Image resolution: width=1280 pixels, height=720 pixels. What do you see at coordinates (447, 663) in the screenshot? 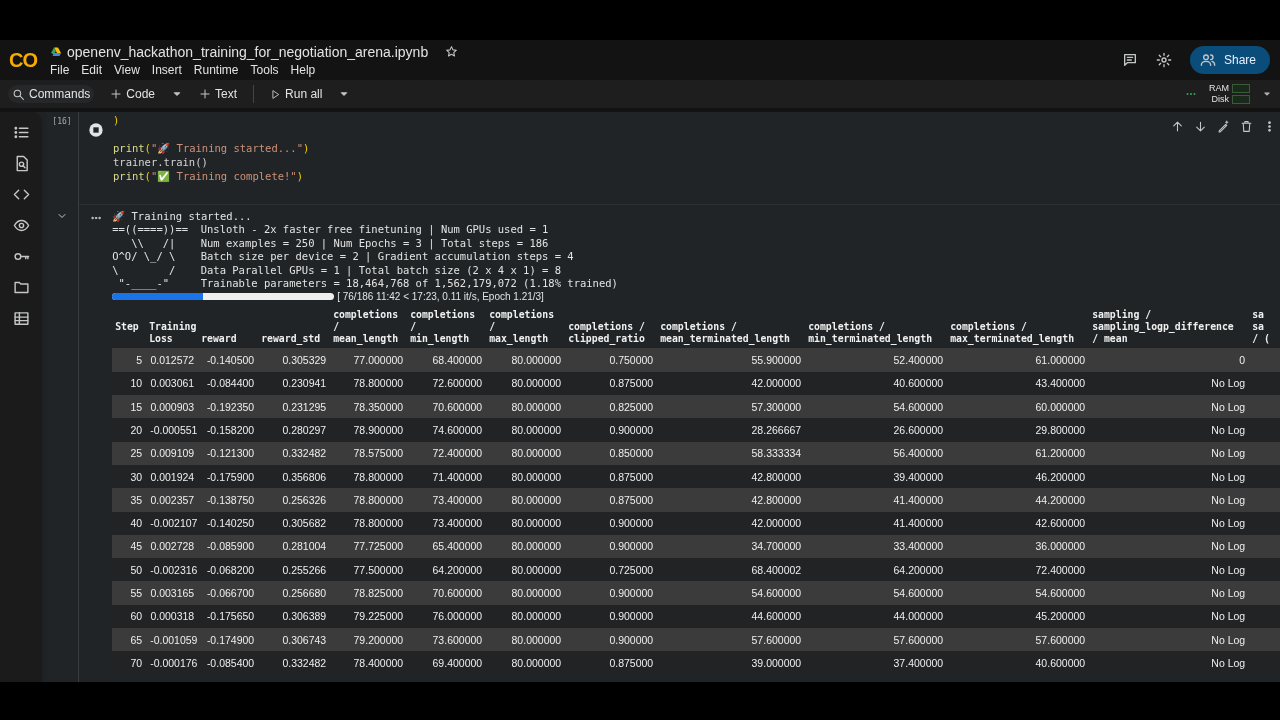
I see `table-cell: 69.400000` at bounding box center [447, 663].